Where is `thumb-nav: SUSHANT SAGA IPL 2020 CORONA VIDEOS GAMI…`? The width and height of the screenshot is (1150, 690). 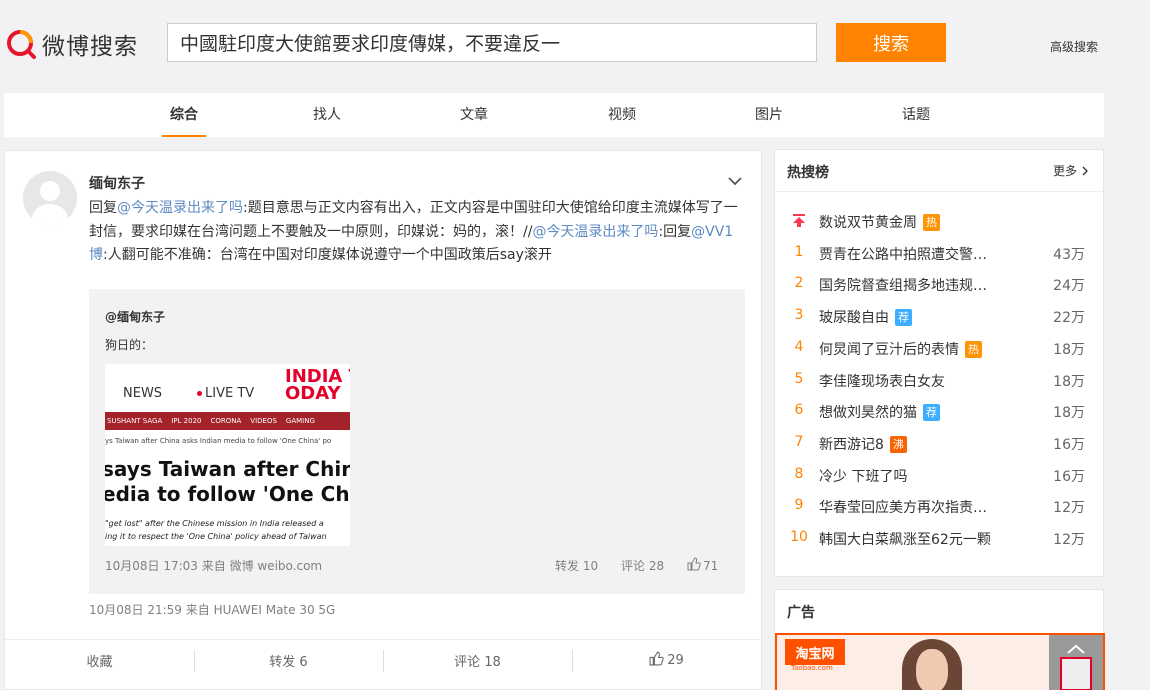
thumb-nav: SUSHANT SAGA IPL 2020 CORONA VIDEOS GAMI… is located at coordinates (227, 421).